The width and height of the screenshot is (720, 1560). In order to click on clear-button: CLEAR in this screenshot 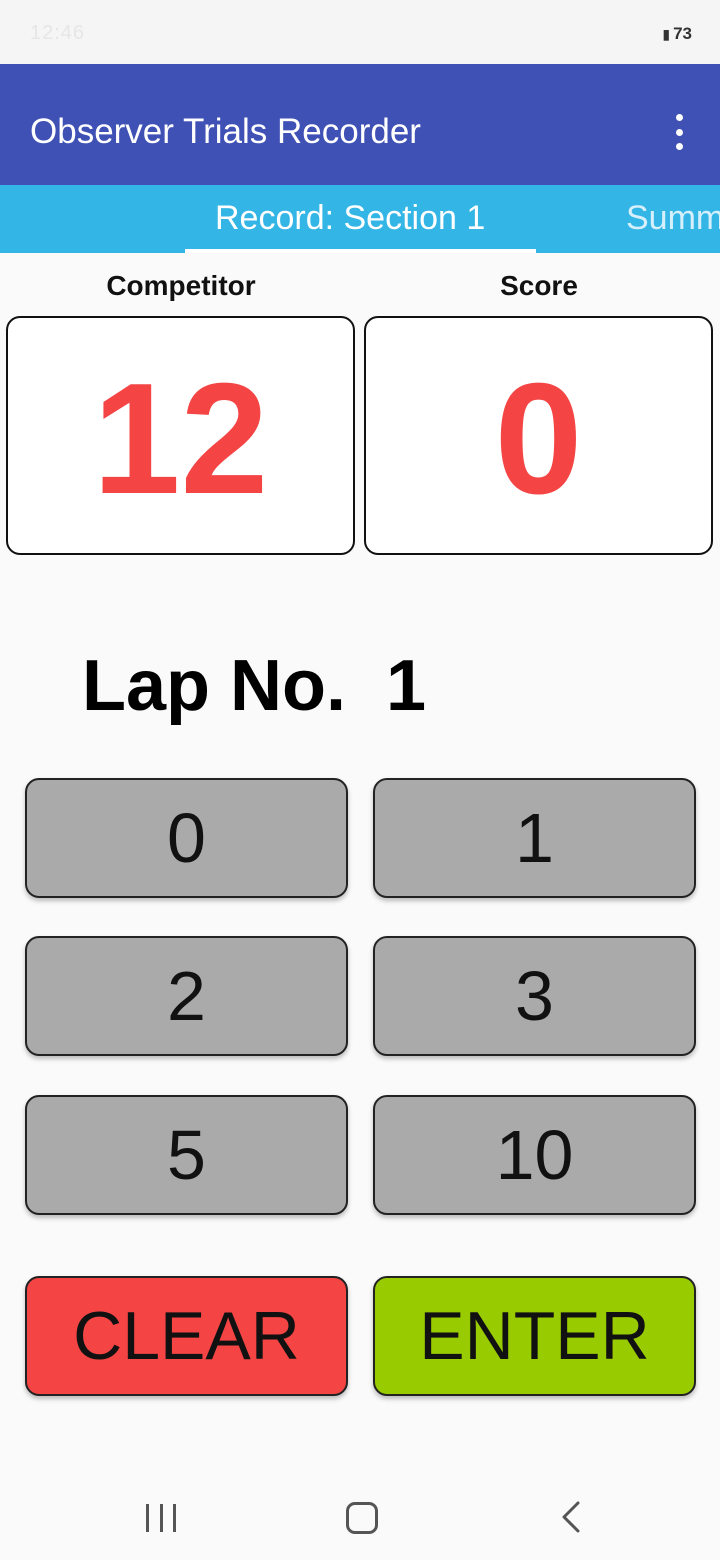, I will do `click(186, 1336)`.